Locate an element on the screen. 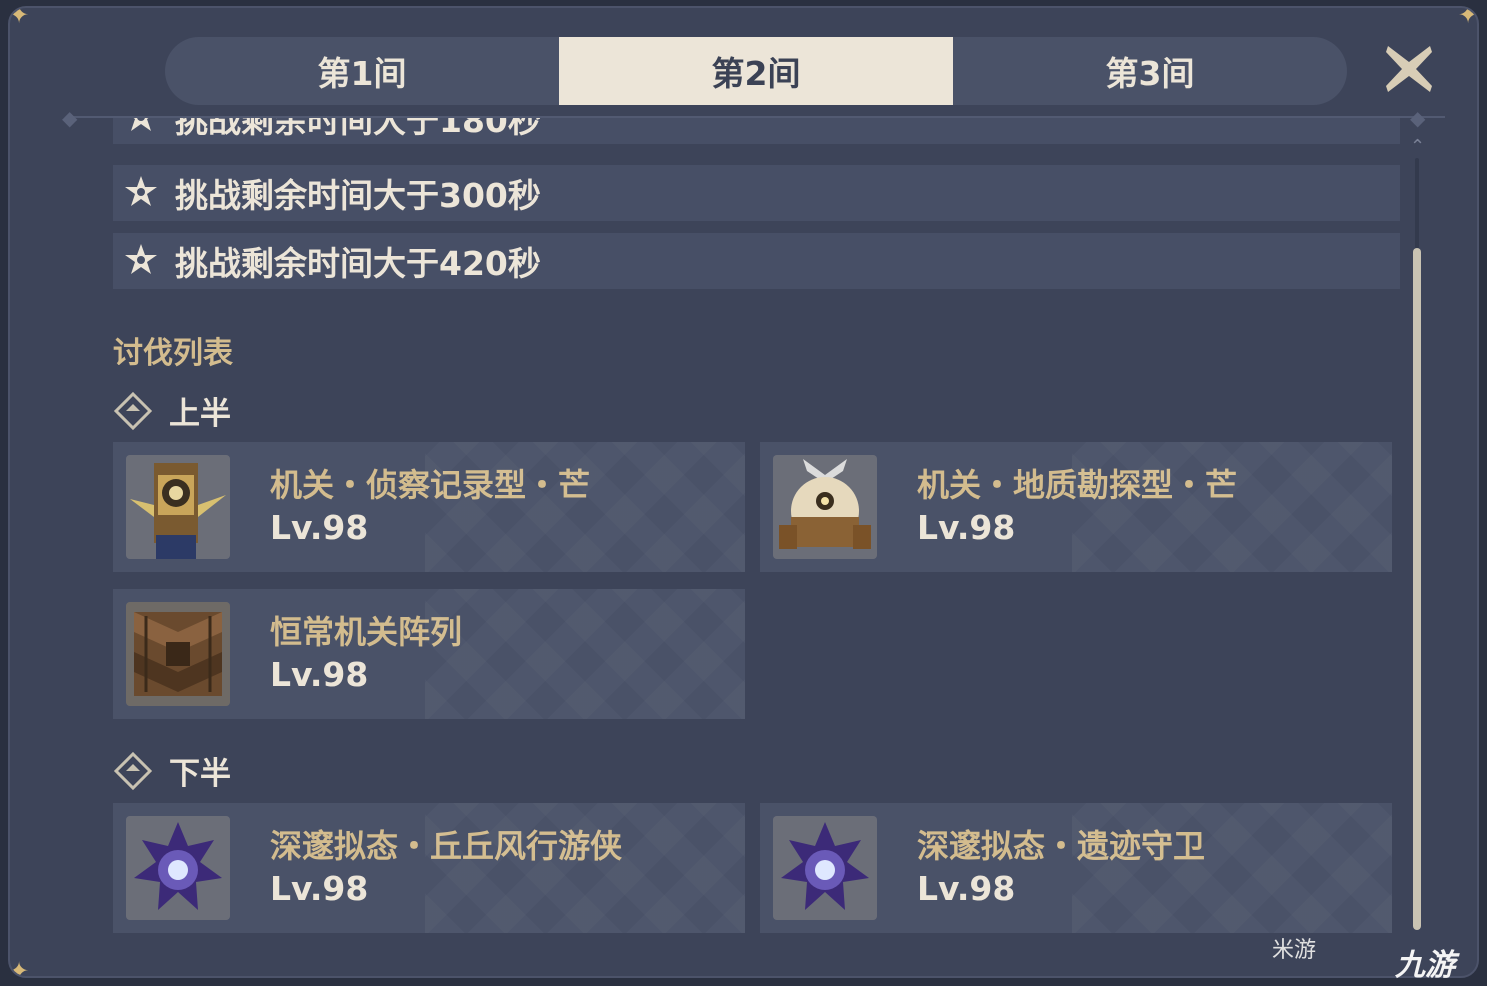 The height and width of the screenshot is (986, 1487). condition-text: 挑战剩余时间大于180秒 is located at coordinates (358, 129).